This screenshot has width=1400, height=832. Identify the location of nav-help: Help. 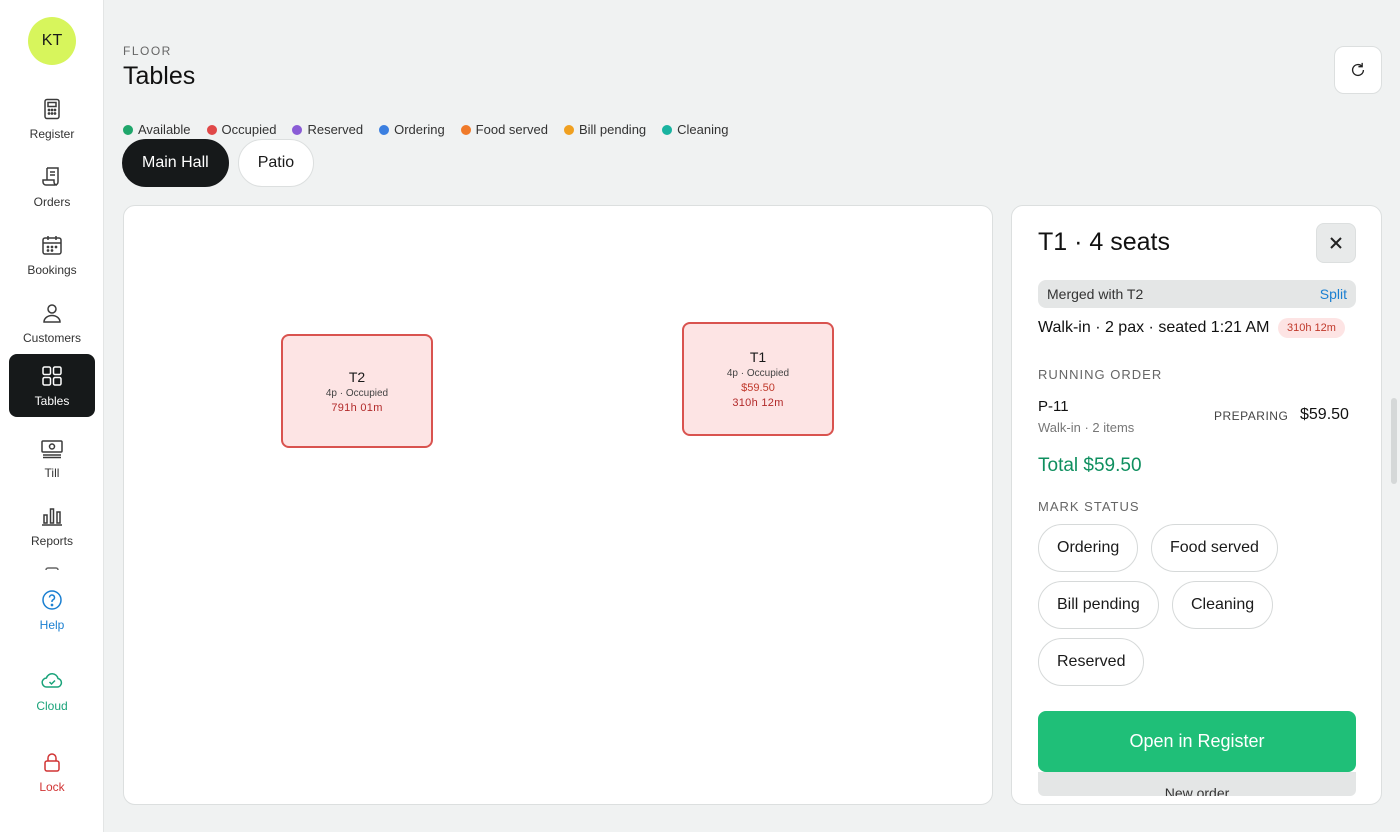
(52, 610).